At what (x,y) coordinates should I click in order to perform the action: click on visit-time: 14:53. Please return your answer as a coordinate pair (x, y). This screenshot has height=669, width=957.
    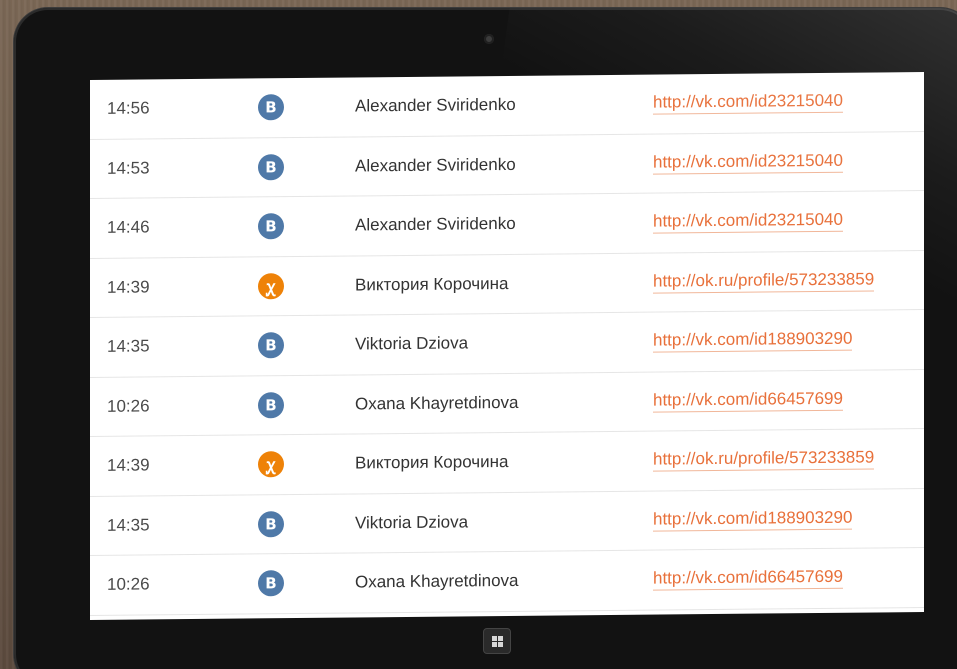
    Looking at the image, I should click on (128, 168).